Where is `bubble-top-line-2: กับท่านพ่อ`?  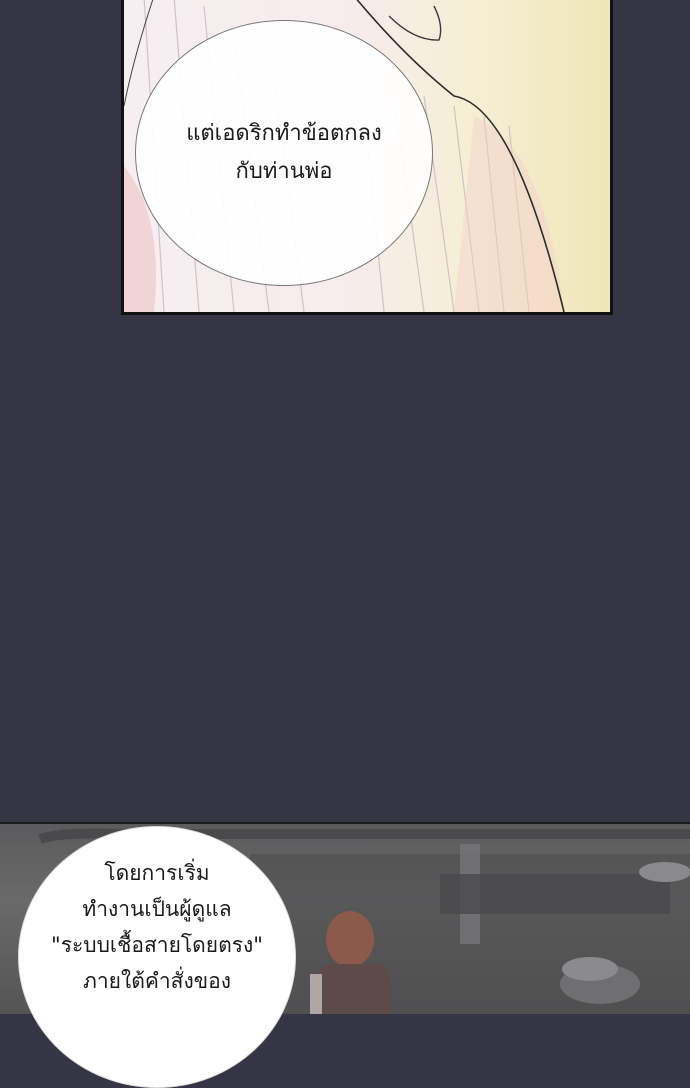 bubble-top-line-2: กับท่านพ่อ is located at coordinates (284, 171).